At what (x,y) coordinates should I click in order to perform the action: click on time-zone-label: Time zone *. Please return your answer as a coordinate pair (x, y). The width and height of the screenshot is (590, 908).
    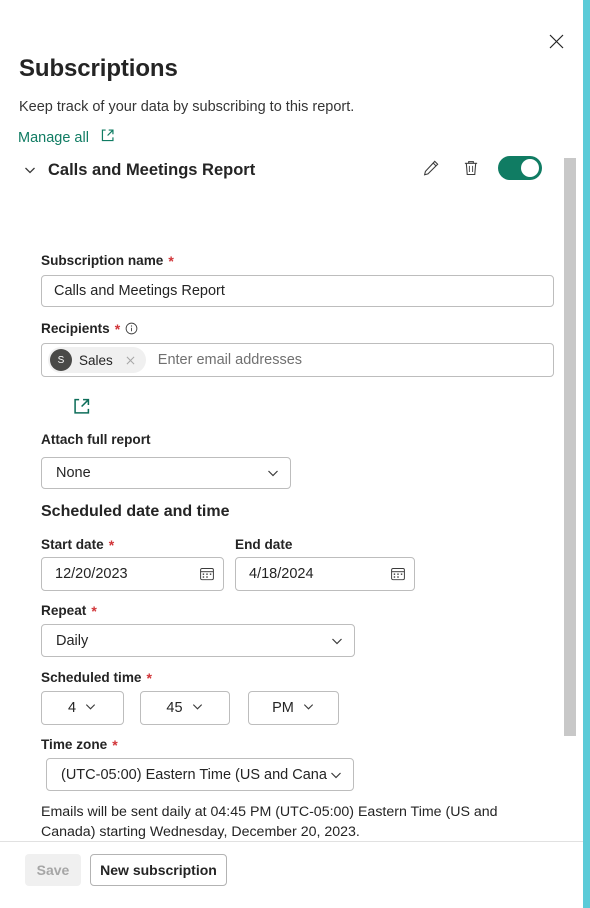
    Looking at the image, I should click on (79, 744).